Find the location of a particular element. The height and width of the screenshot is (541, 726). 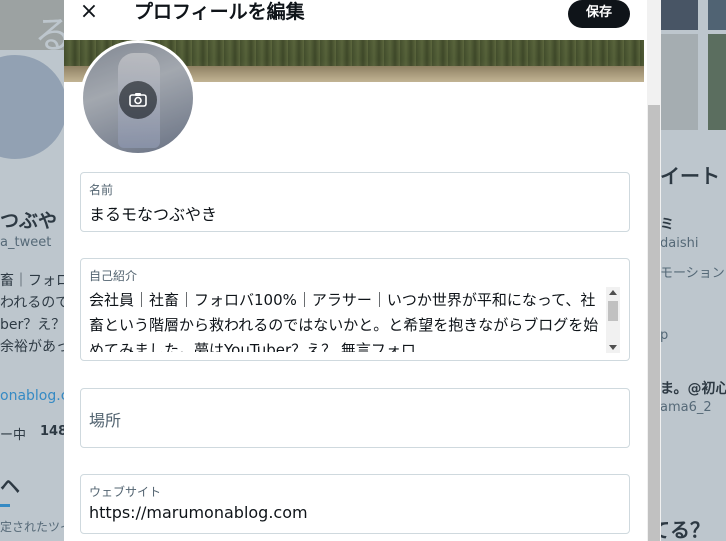

change-avatar-button is located at coordinates (138, 100).